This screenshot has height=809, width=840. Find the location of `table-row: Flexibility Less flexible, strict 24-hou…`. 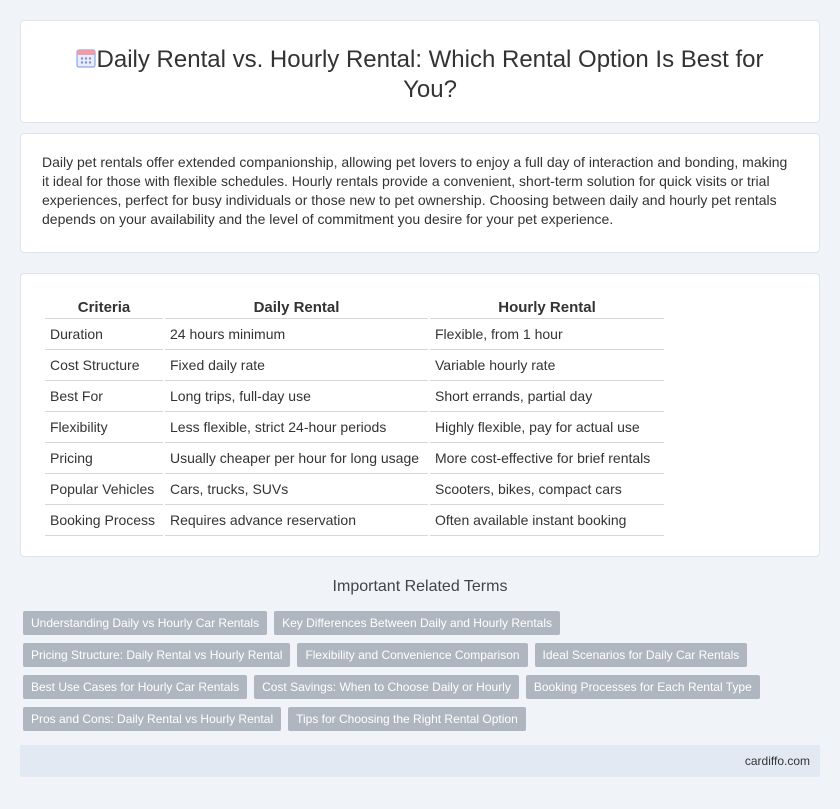

table-row: Flexibility Less flexible, strict 24-hou… is located at coordinates (354, 427).